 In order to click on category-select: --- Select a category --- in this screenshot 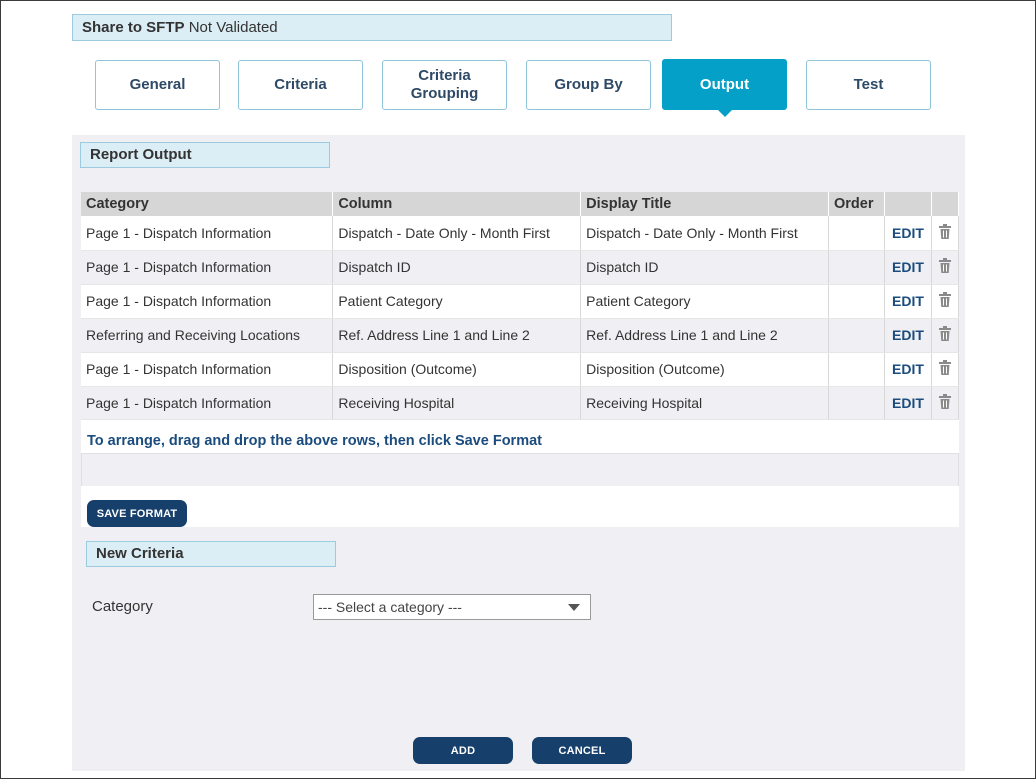, I will do `click(452, 607)`.